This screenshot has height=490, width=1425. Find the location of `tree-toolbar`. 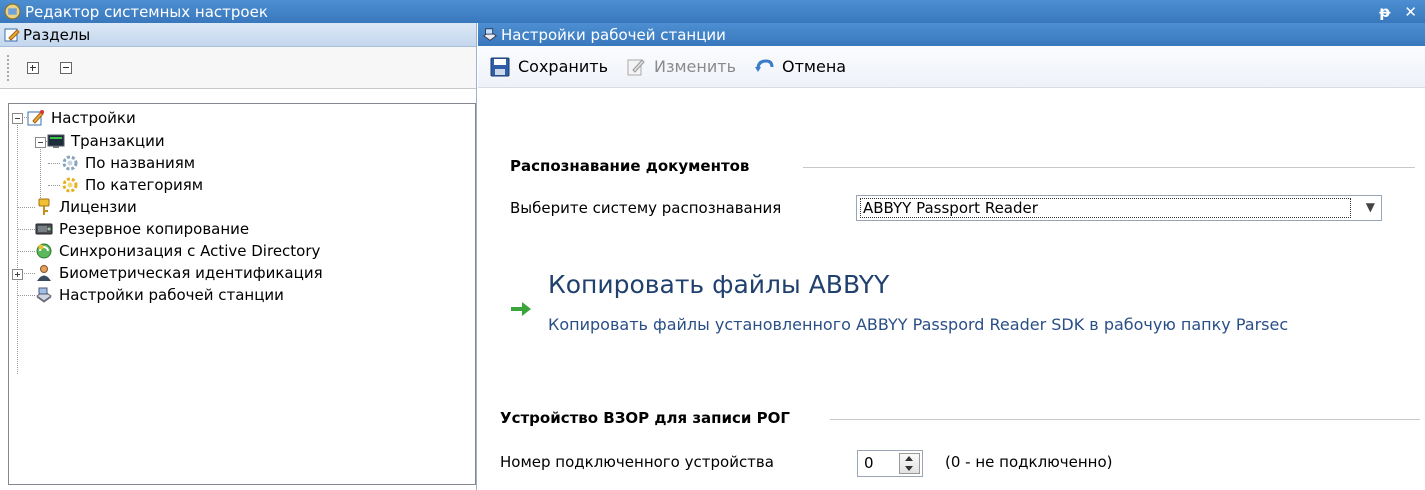

tree-toolbar is located at coordinates (238, 68).